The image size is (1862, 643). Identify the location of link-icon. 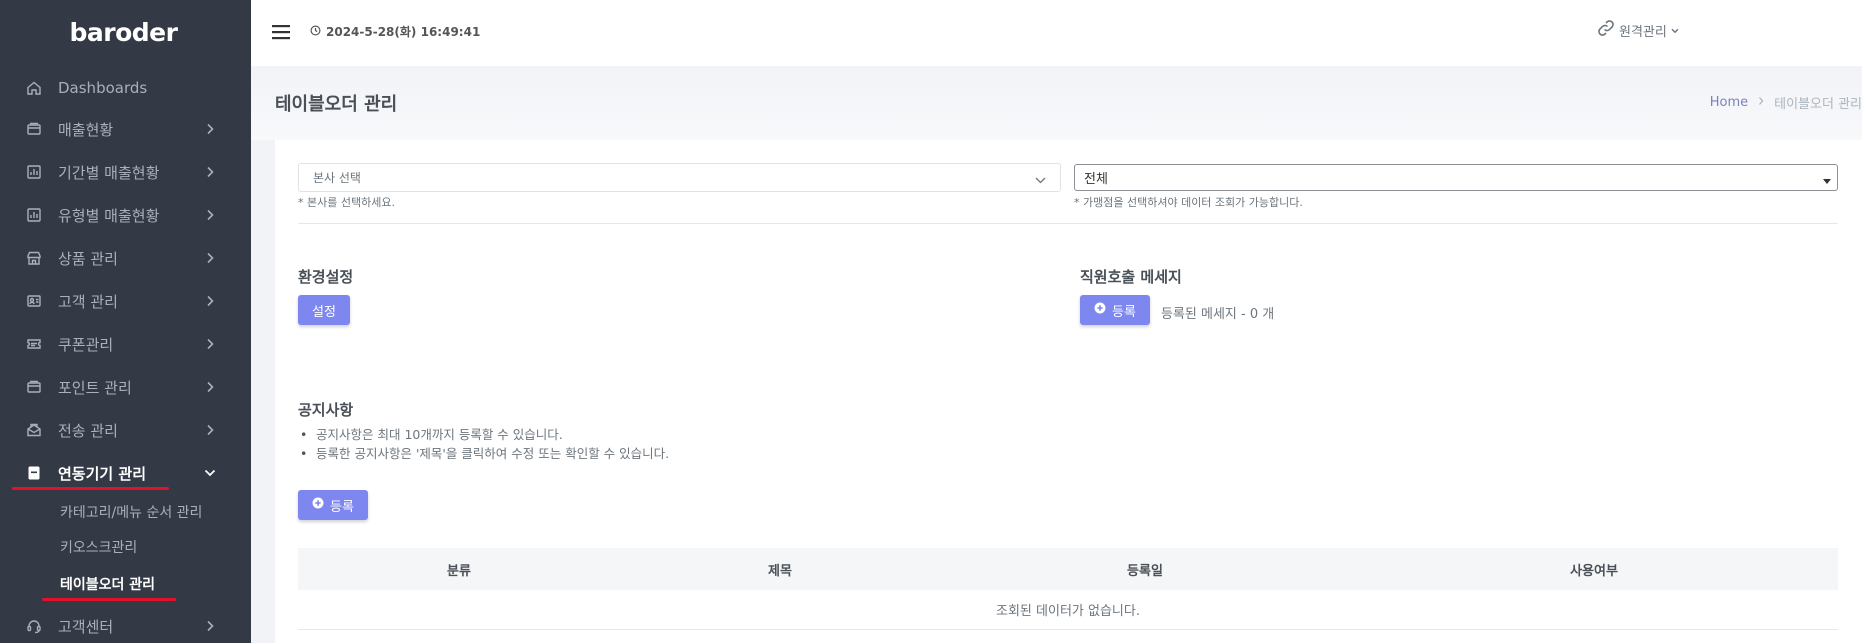
(1606, 30).